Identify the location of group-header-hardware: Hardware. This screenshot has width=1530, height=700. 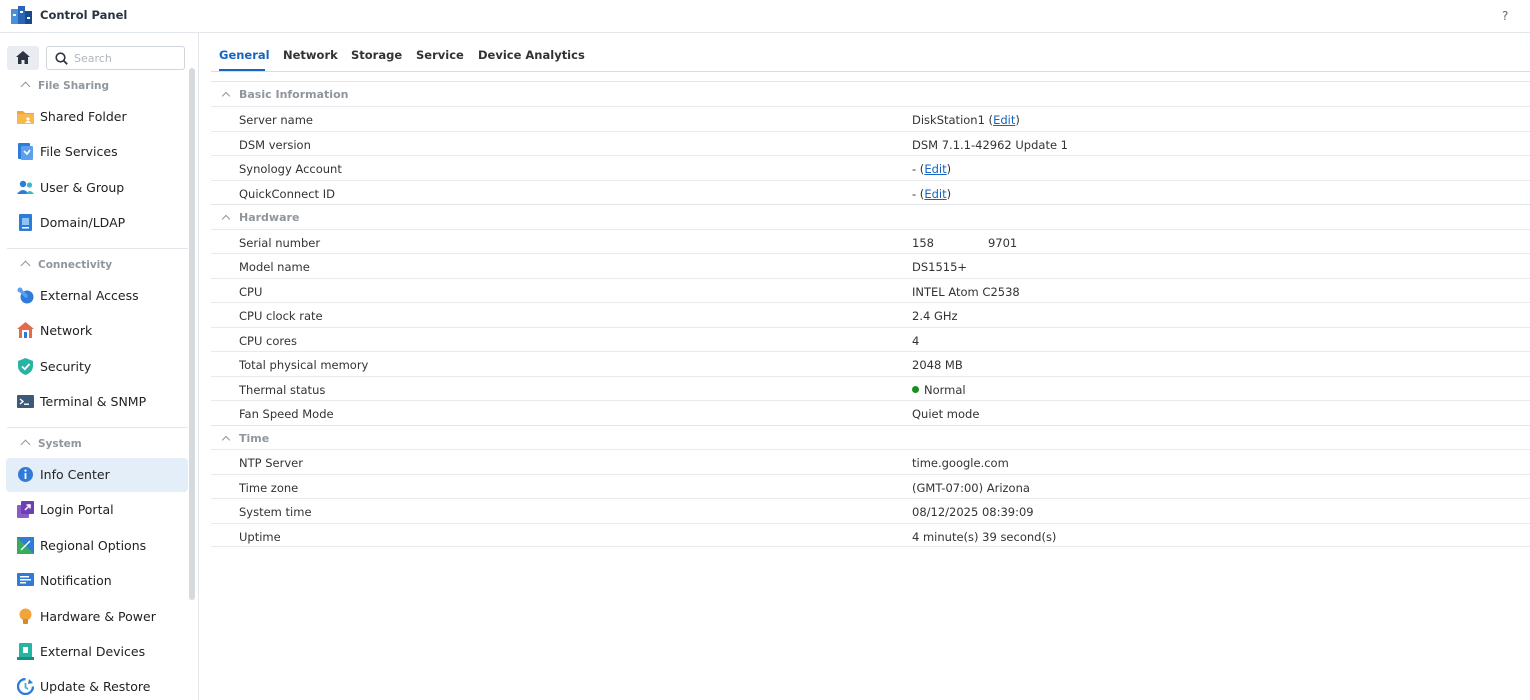
(870, 216).